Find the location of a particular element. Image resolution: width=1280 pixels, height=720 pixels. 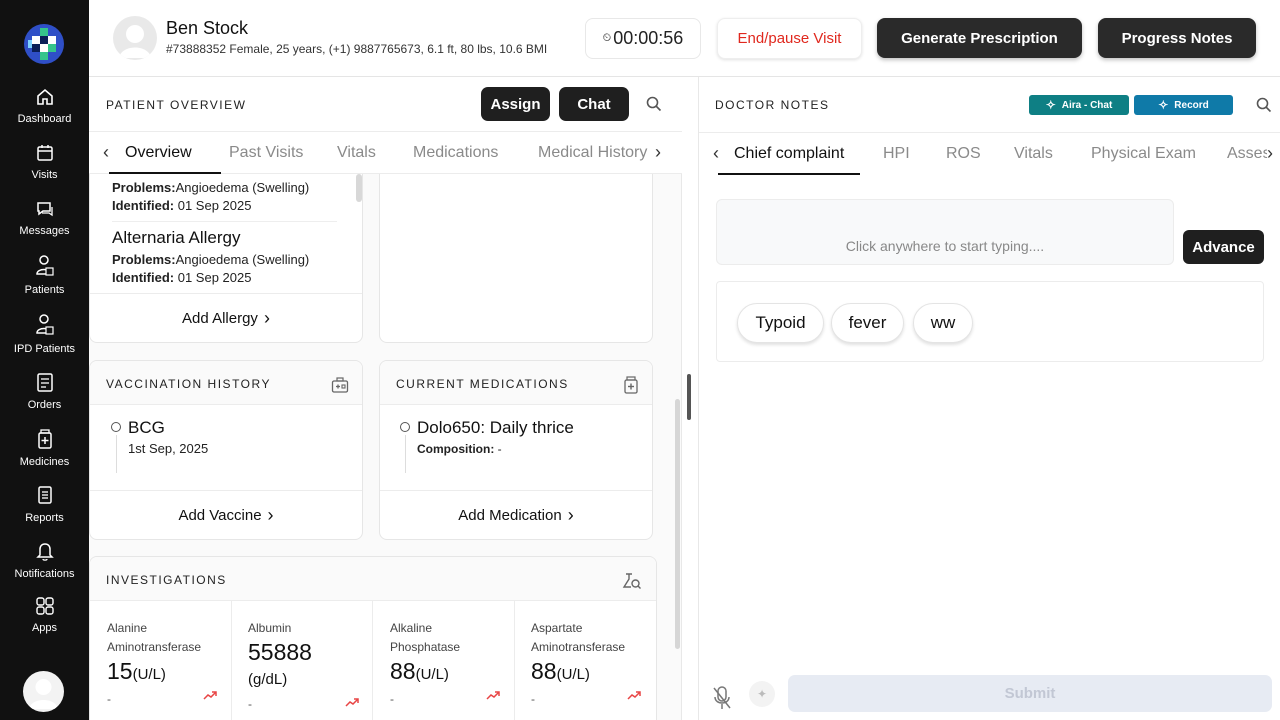

complaint-chip: ww is located at coordinates (943, 323).